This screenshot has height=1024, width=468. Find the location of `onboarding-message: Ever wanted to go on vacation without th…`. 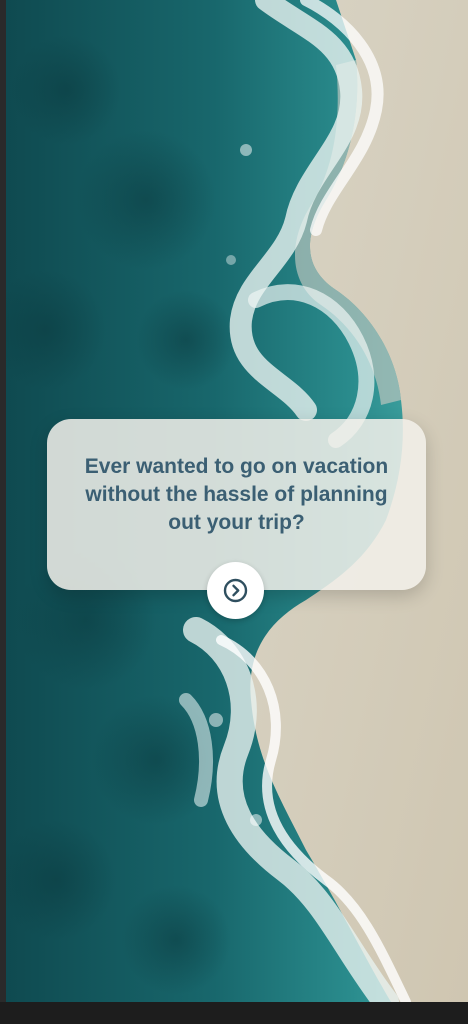

onboarding-message: Ever wanted to go on vacation without th… is located at coordinates (236, 494).